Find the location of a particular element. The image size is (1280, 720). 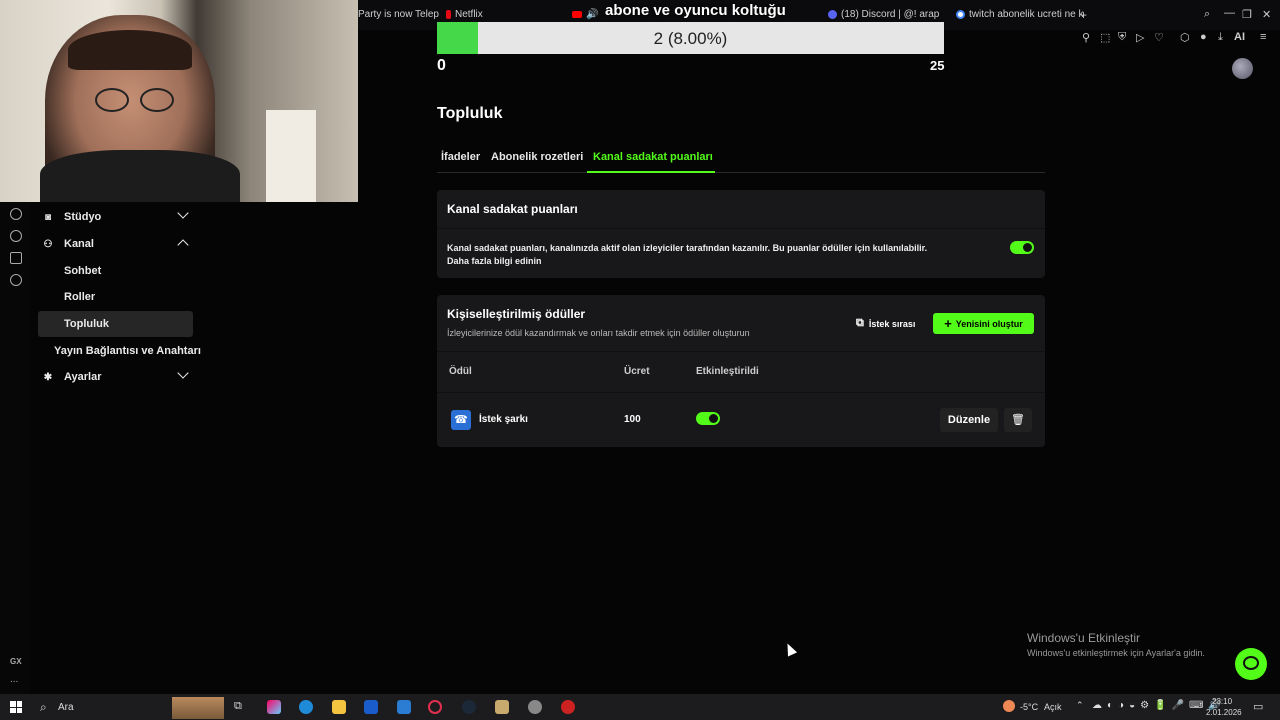

create-reward-button: + Yenisini oluştur is located at coordinates (983, 323).